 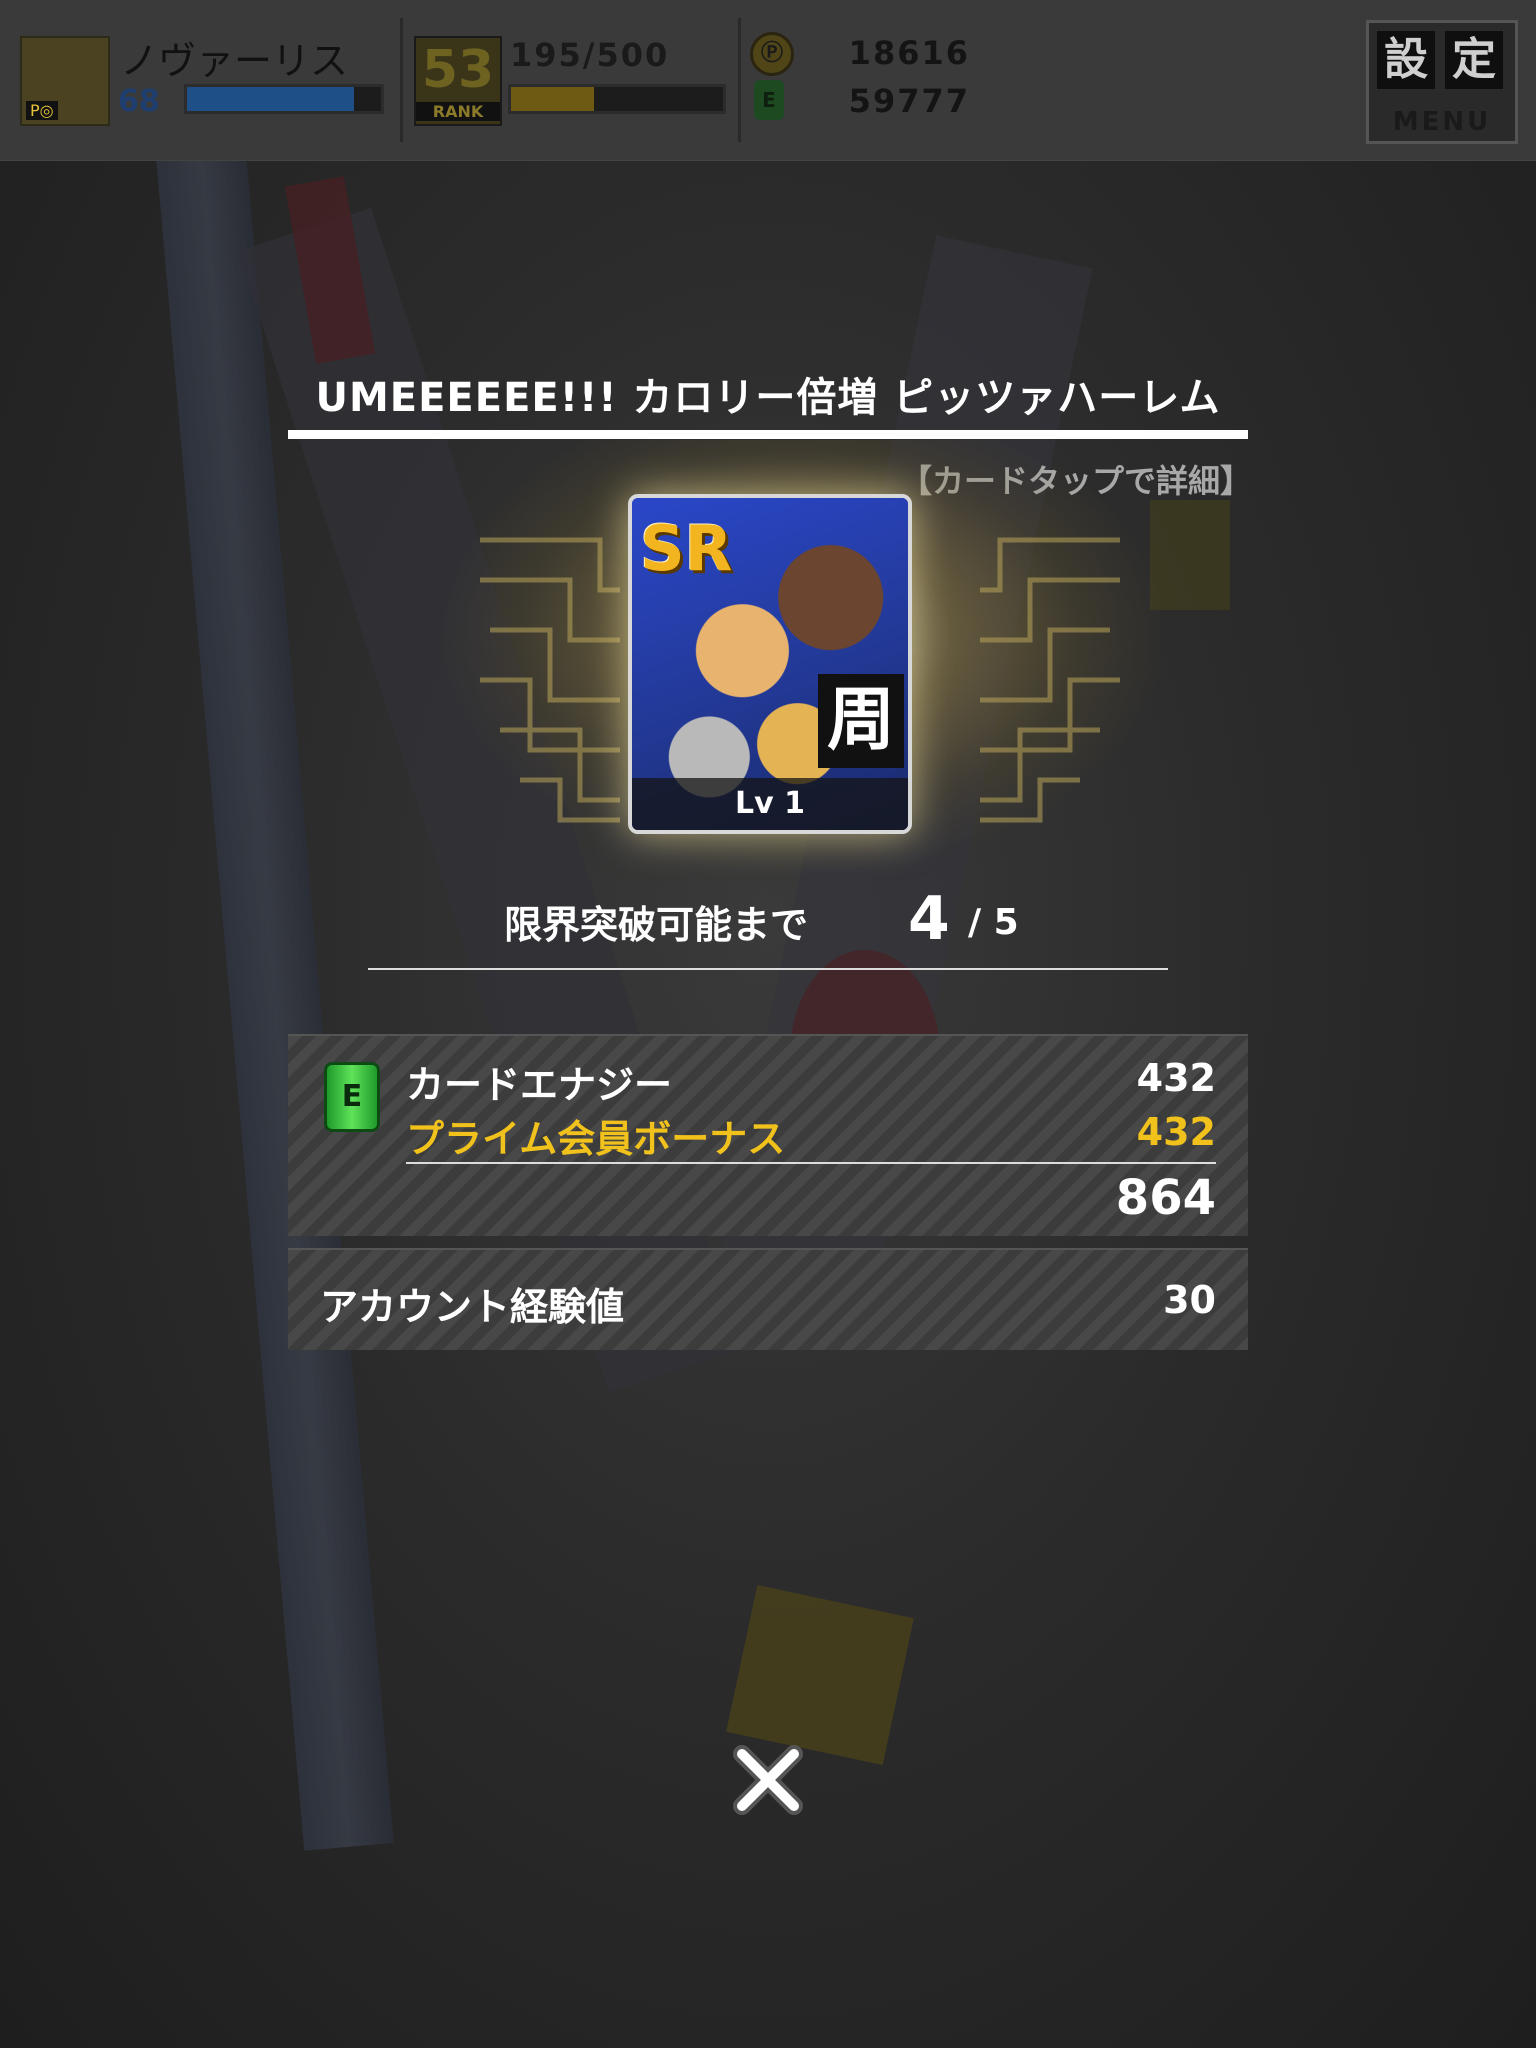 What do you see at coordinates (234, 61) in the screenshot?
I see `player-name: ノヴァーリス` at bounding box center [234, 61].